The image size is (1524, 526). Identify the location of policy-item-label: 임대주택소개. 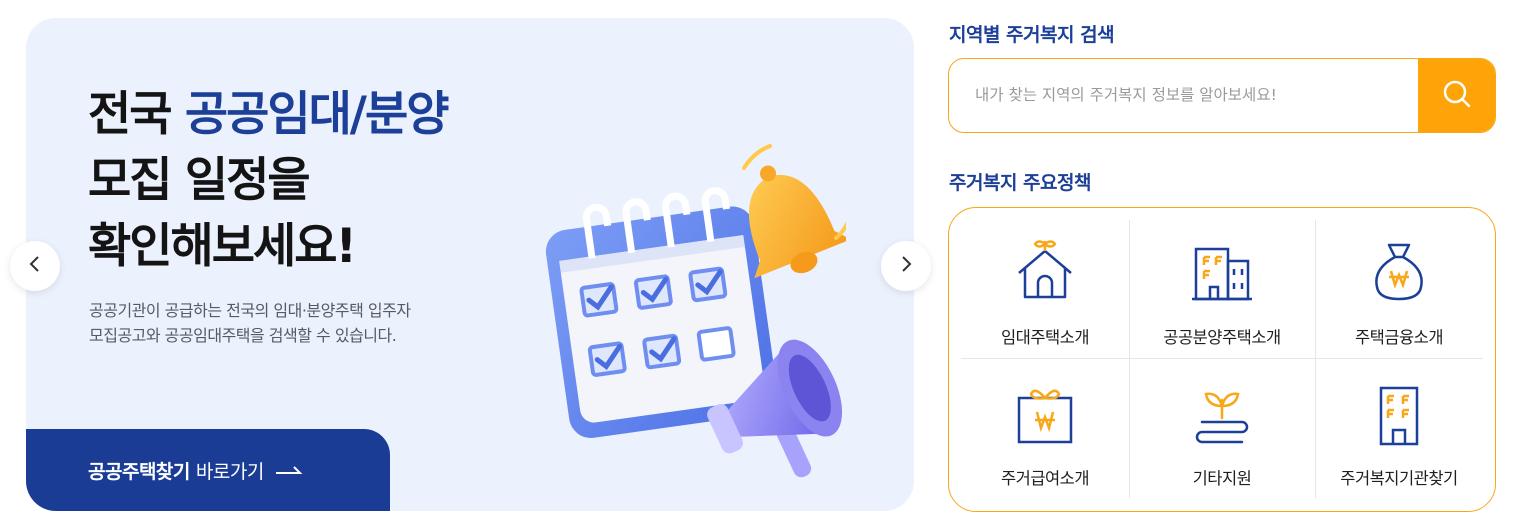
(1045, 337).